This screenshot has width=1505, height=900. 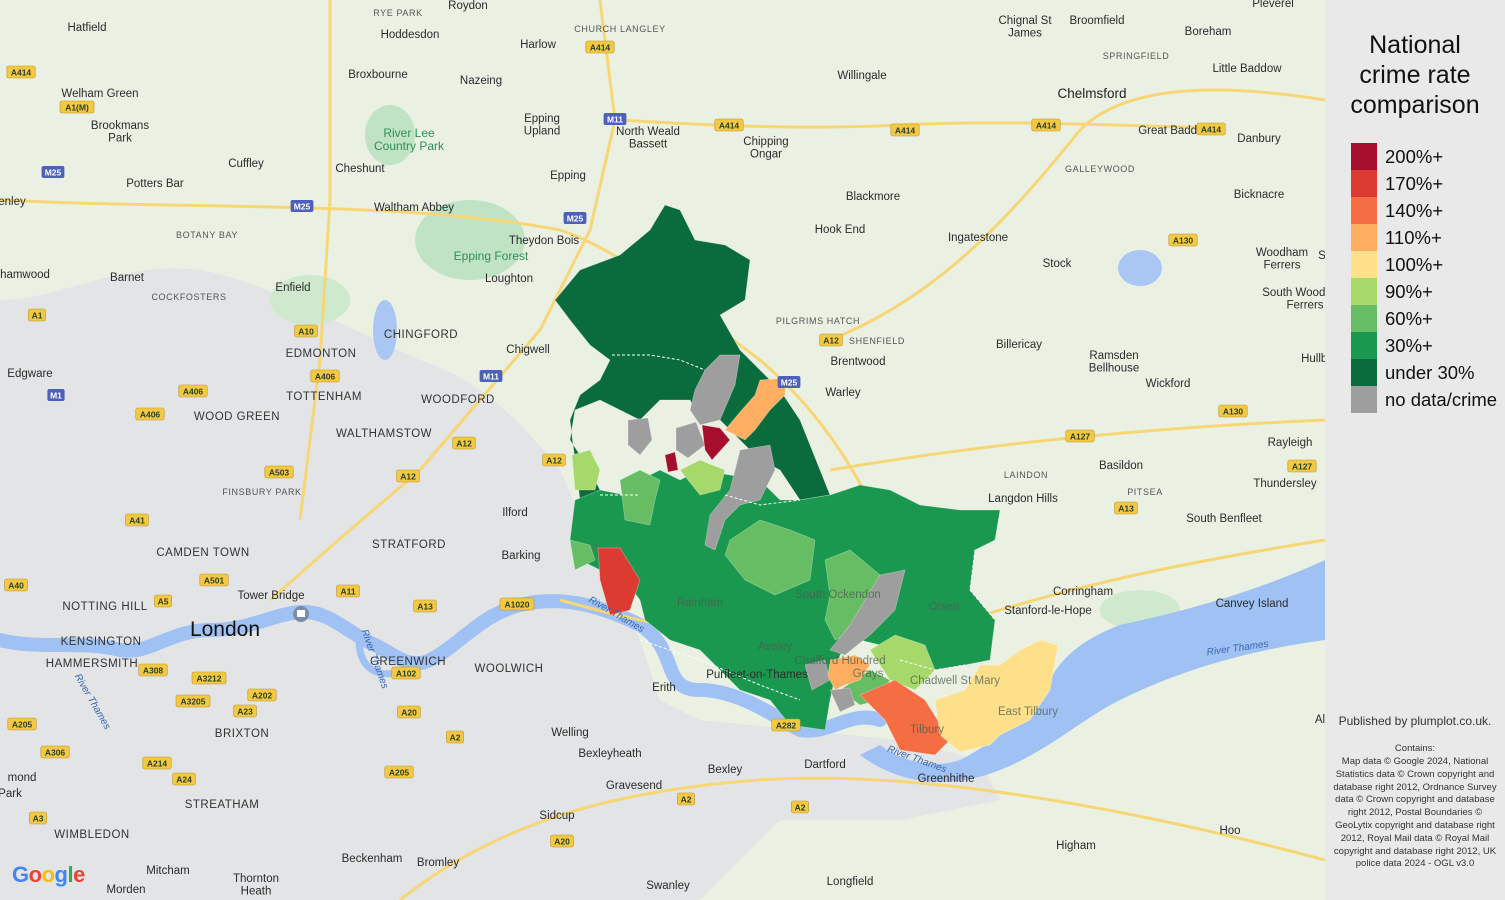 What do you see at coordinates (765, 148) in the screenshot?
I see `place-label: Chipping Ongar` at bounding box center [765, 148].